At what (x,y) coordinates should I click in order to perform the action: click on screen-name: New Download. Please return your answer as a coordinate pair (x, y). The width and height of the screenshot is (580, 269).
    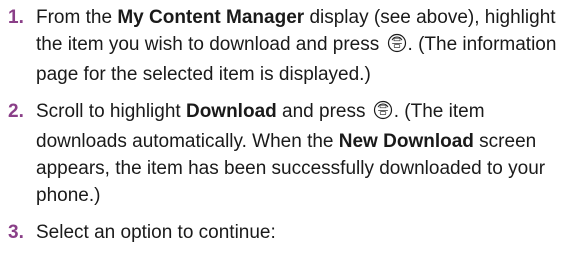
    Looking at the image, I should click on (406, 141).